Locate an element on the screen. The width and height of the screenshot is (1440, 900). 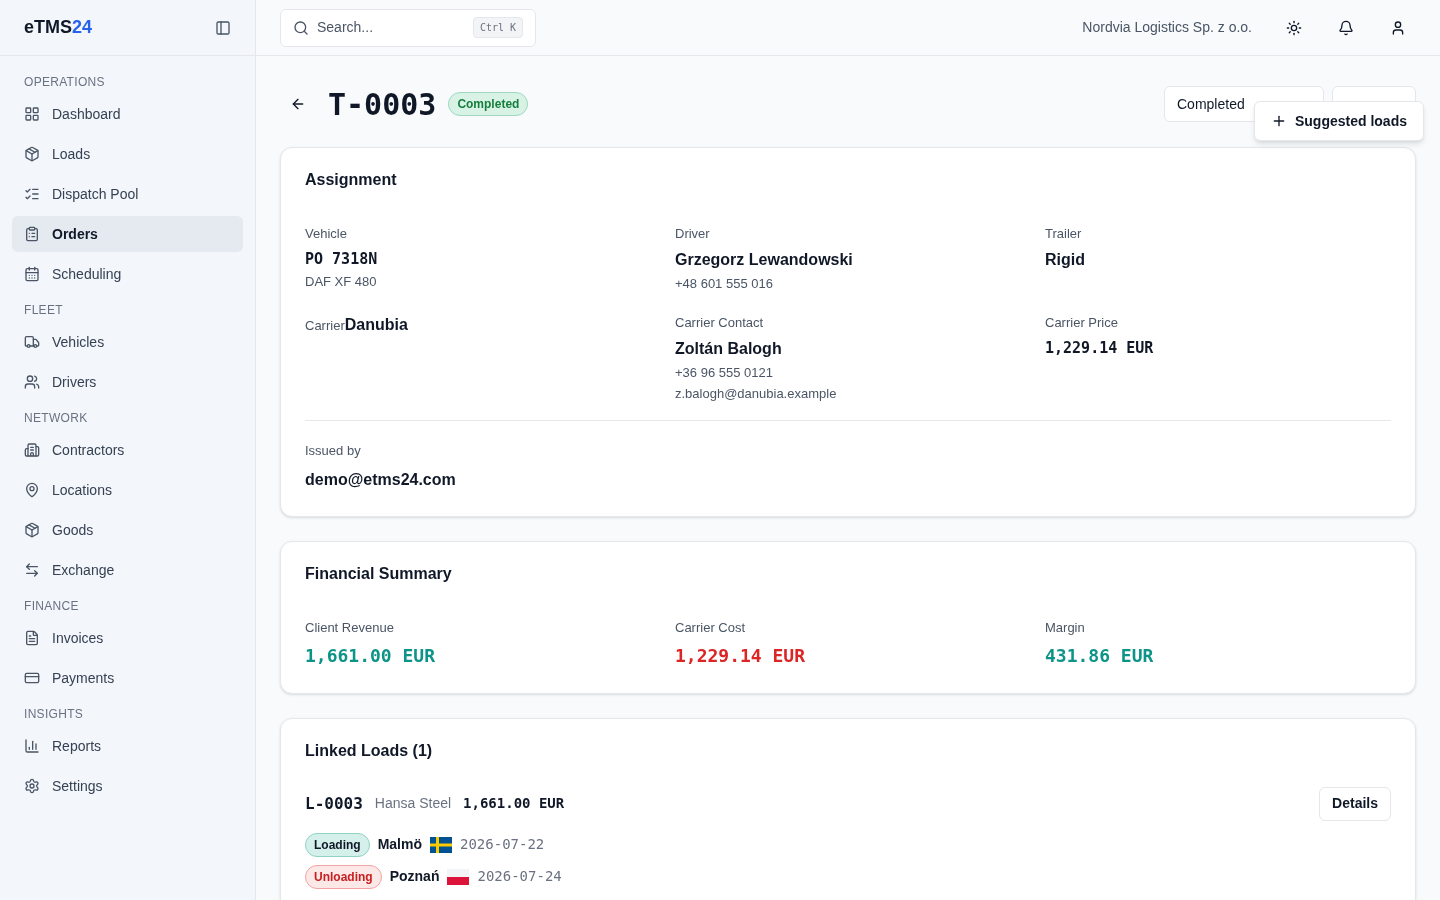
field-value: Danubia is located at coordinates (376, 325).